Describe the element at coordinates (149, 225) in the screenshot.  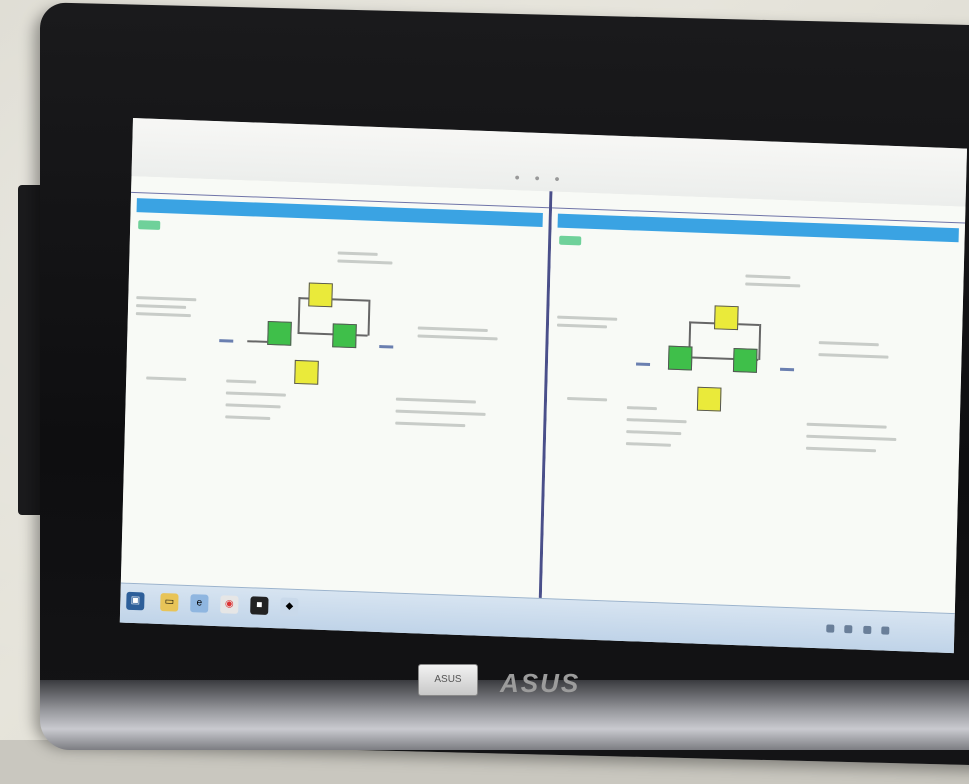
I see `left-status-badge` at that location.